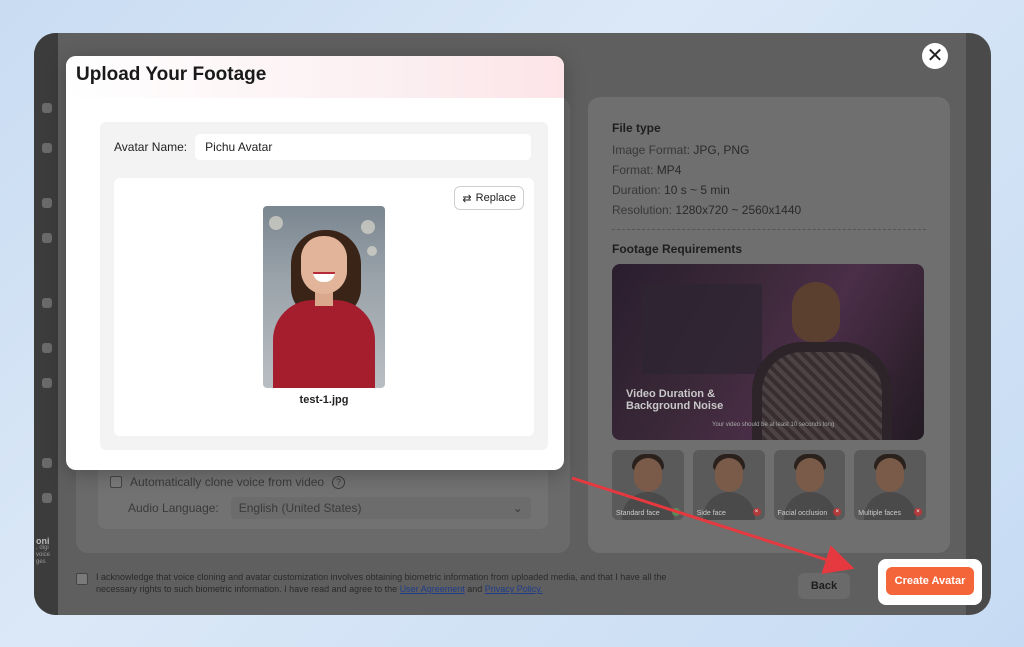  What do you see at coordinates (647, 170) in the screenshot?
I see `file-type-line: Format: MP4` at bounding box center [647, 170].